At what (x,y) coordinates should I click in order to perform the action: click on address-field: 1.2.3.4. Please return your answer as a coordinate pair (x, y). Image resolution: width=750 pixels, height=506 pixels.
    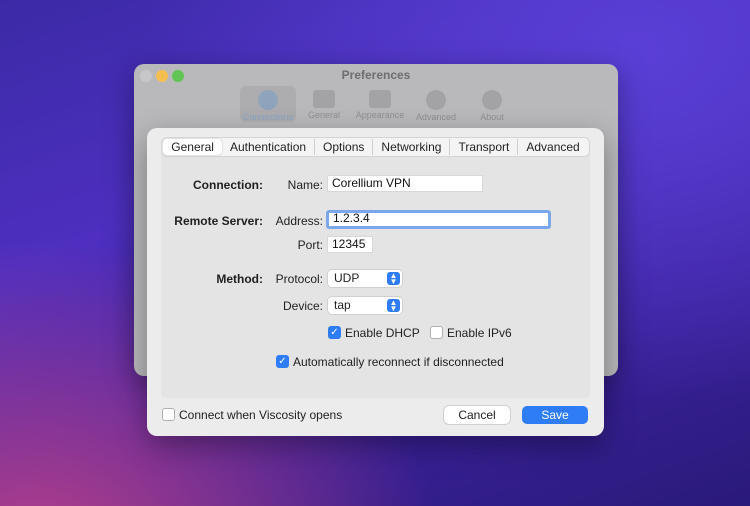
    Looking at the image, I should click on (438, 219).